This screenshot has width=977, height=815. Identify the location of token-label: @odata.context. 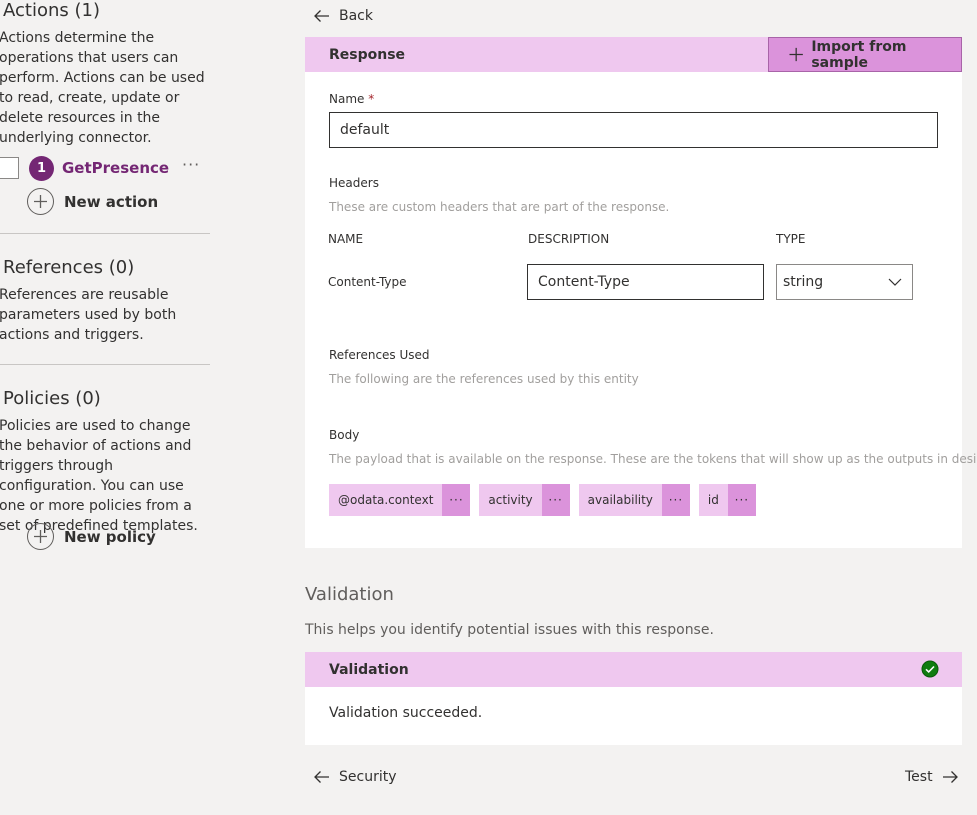
(386, 500).